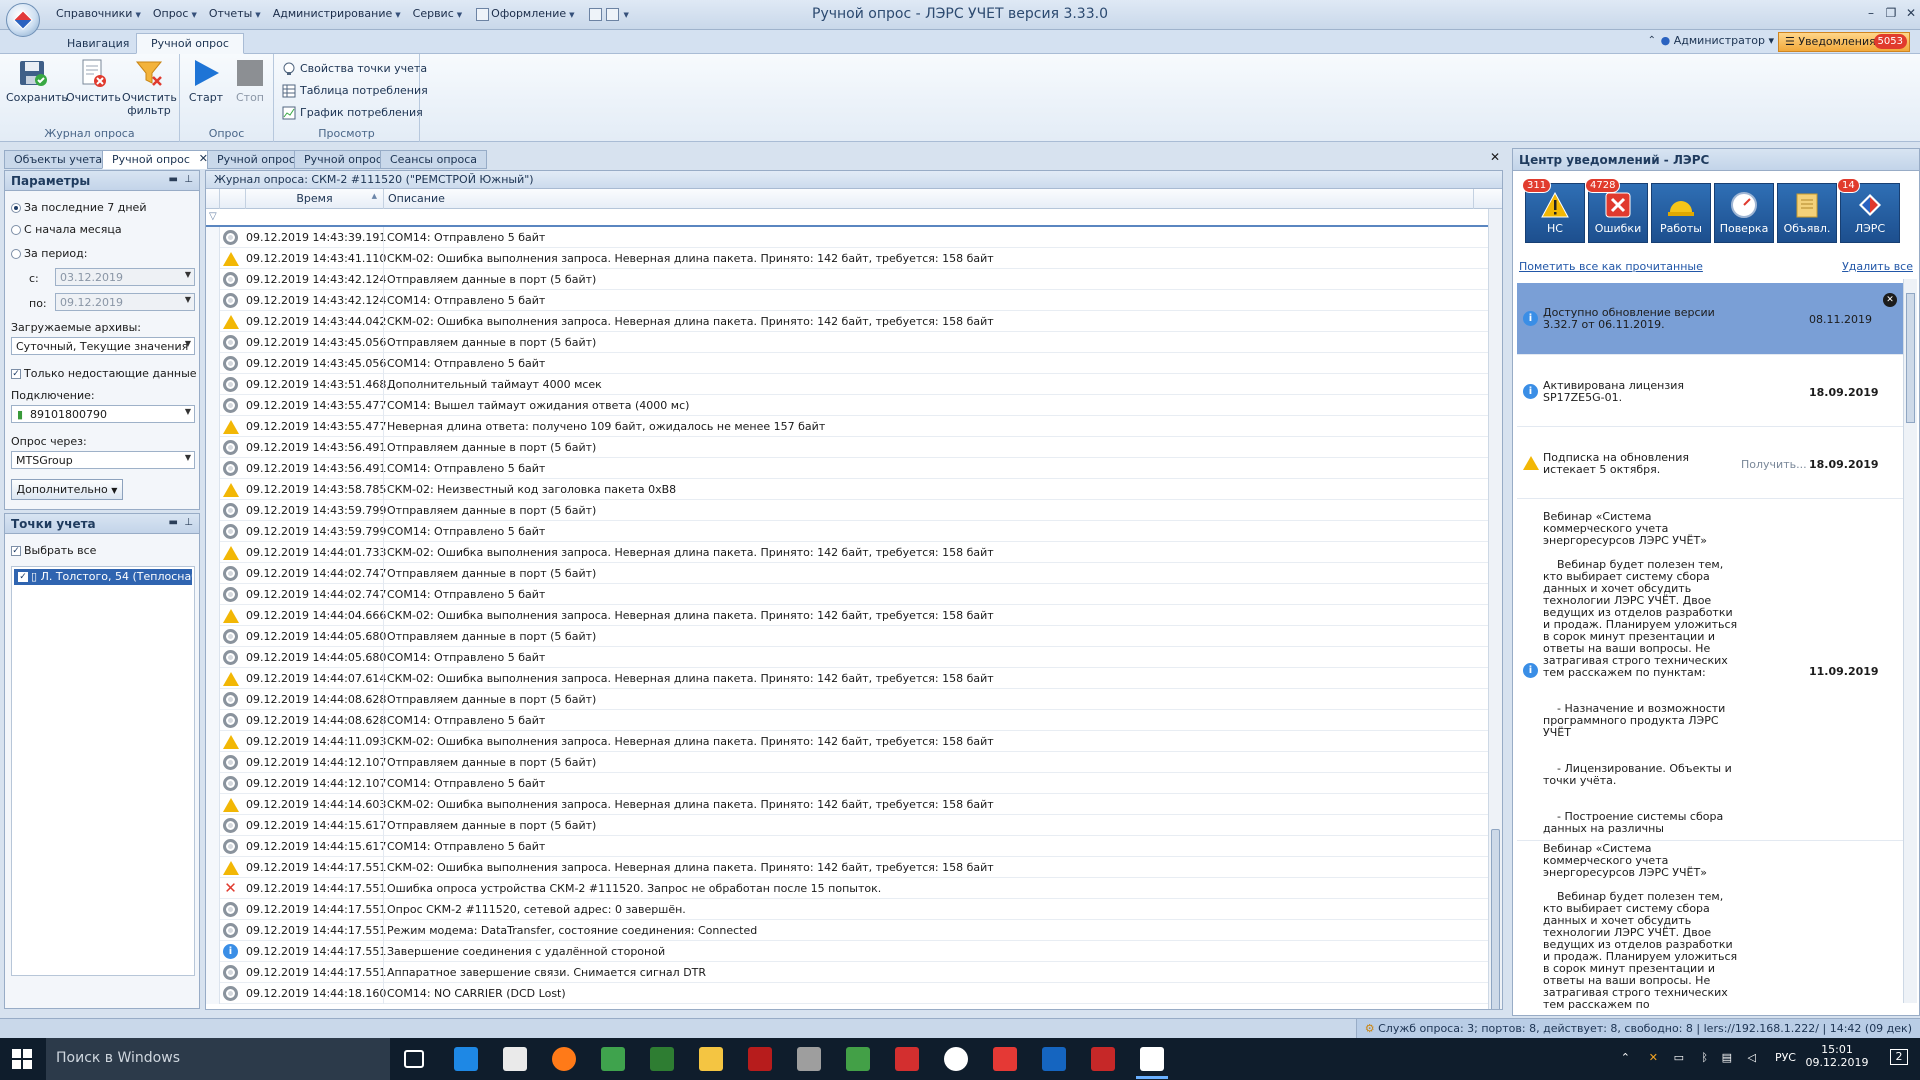 The width and height of the screenshot is (1920, 1080). What do you see at coordinates (434, 159) in the screenshot?
I see `tab-poll-sessions: Сеансы опроса` at bounding box center [434, 159].